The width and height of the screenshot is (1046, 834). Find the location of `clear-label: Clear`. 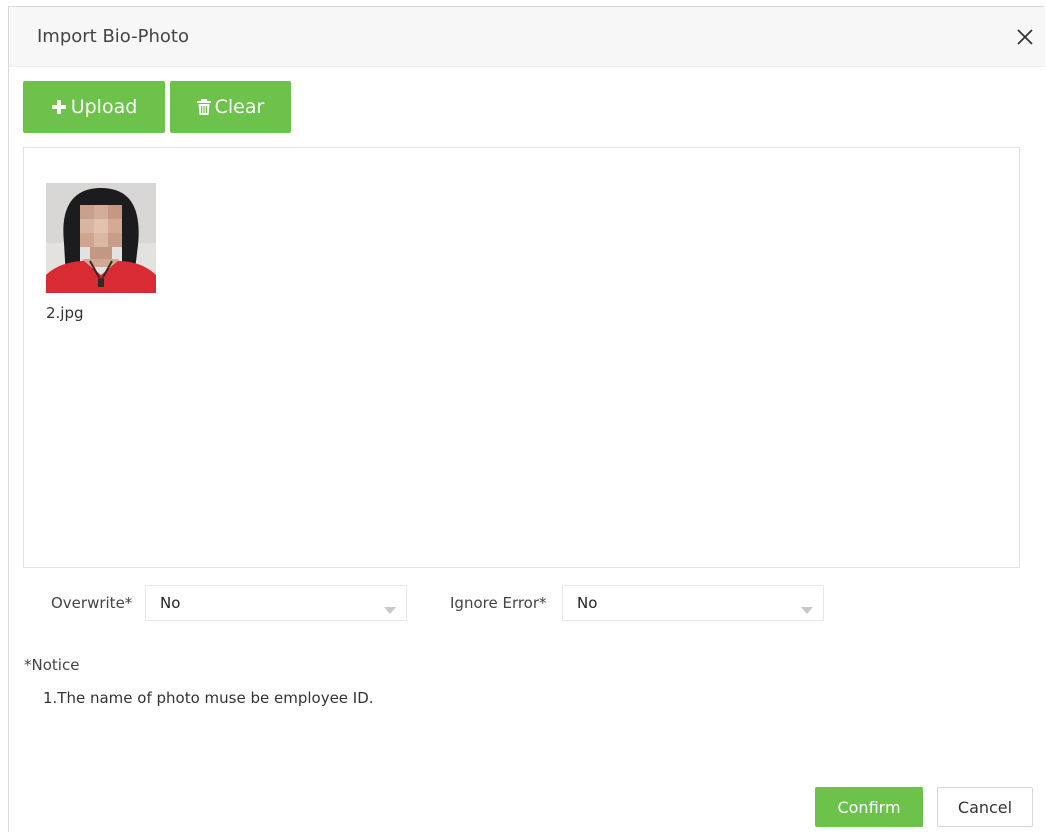

clear-label: Clear is located at coordinates (239, 107).